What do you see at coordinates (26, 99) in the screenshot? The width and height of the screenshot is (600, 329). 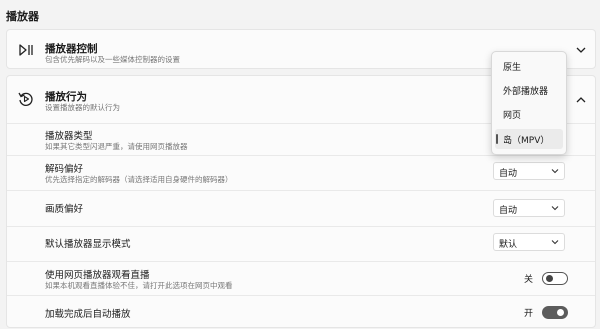 I see `replay-icon` at bounding box center [26, 99].